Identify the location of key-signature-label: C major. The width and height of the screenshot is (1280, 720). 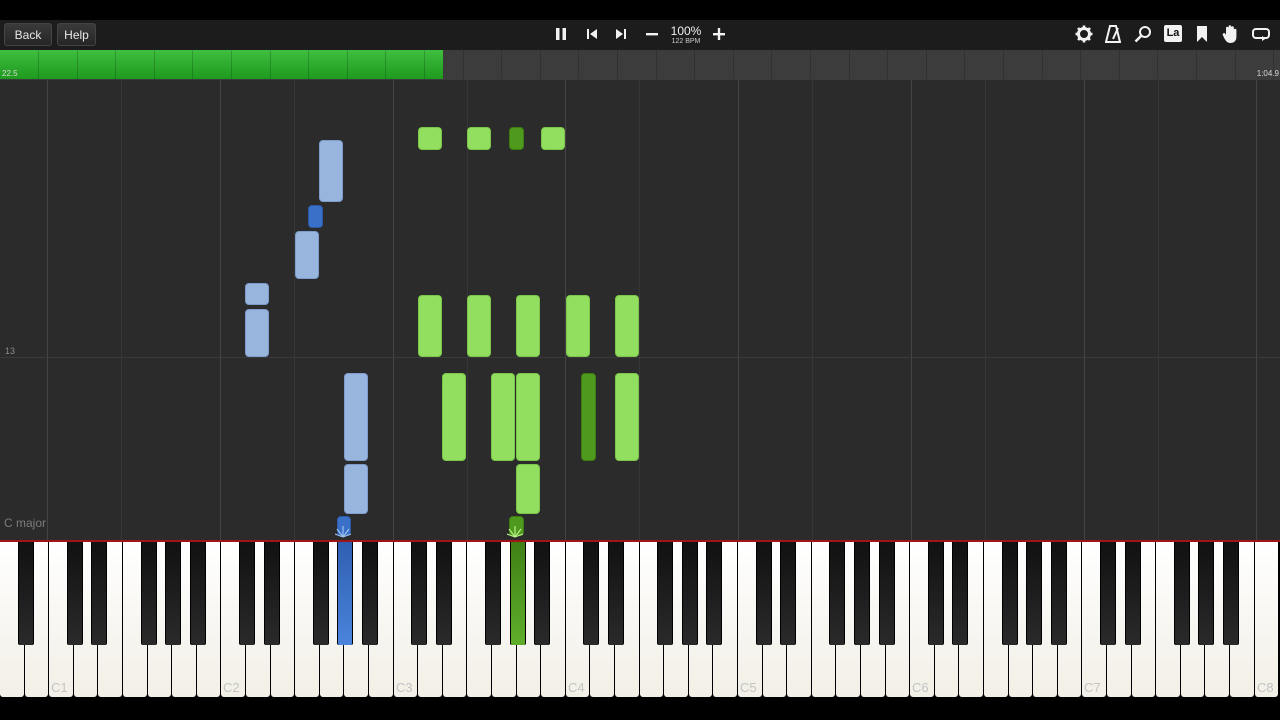
(25, 523).